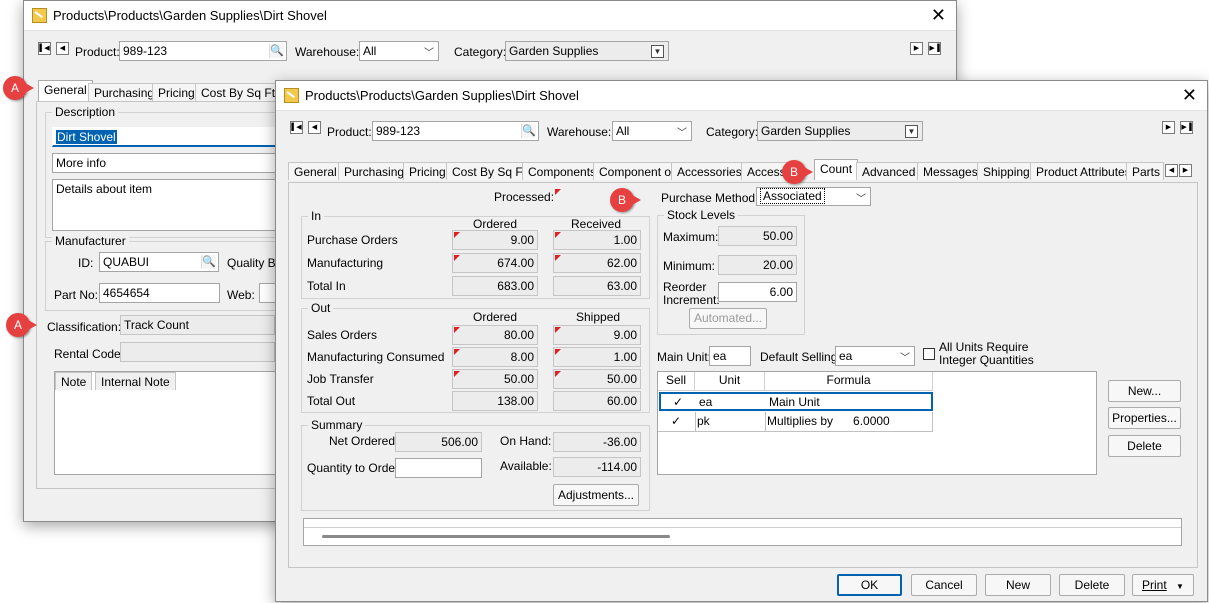  Describe the element at coordinates (1145, 171) in the screenshot. I see `tab-parts: Parts C` at that location.